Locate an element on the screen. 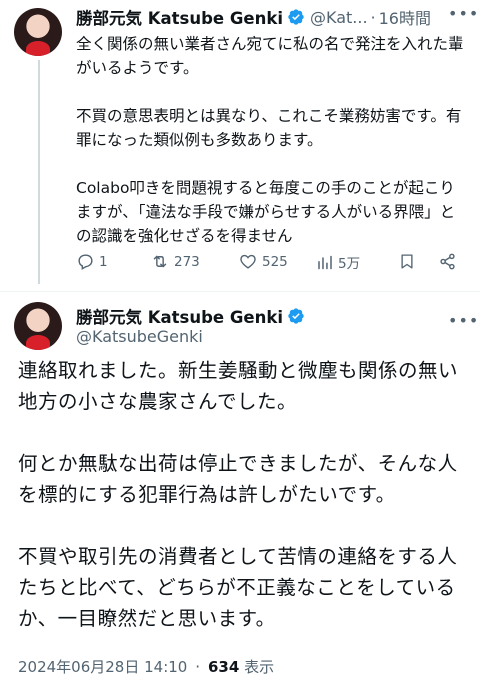 The image size is (480, 688). handle-row: @KatsubeGenki is located at coordinates (139, 336).